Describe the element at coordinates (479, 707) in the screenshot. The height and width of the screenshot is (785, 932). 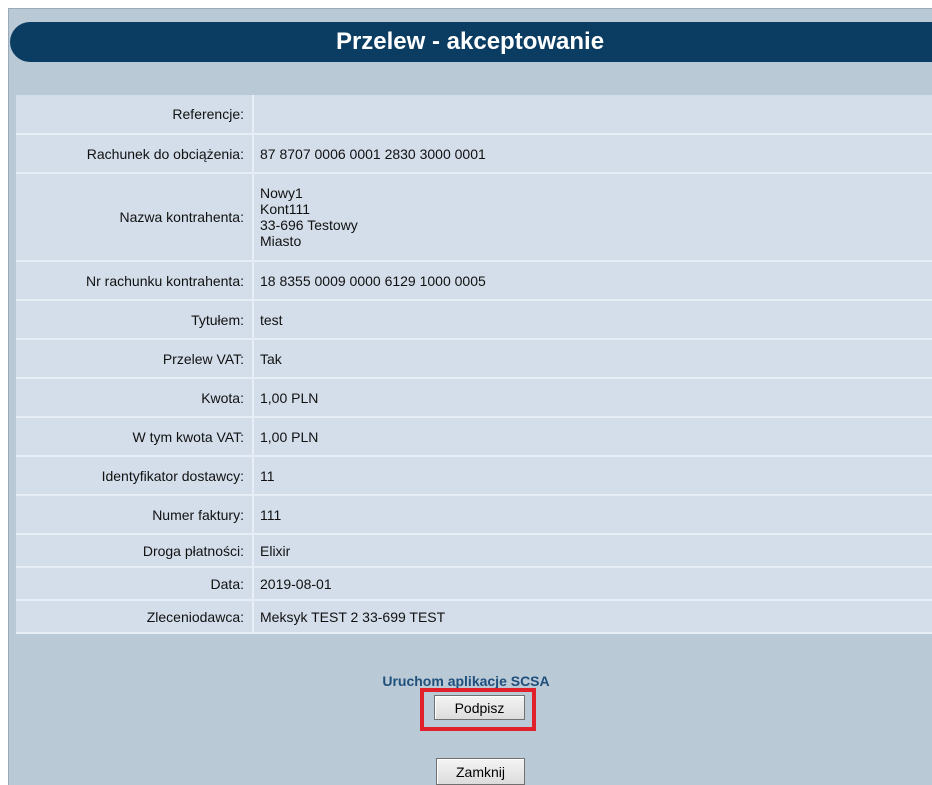
I see `sign-button: Podpisz` at that location.